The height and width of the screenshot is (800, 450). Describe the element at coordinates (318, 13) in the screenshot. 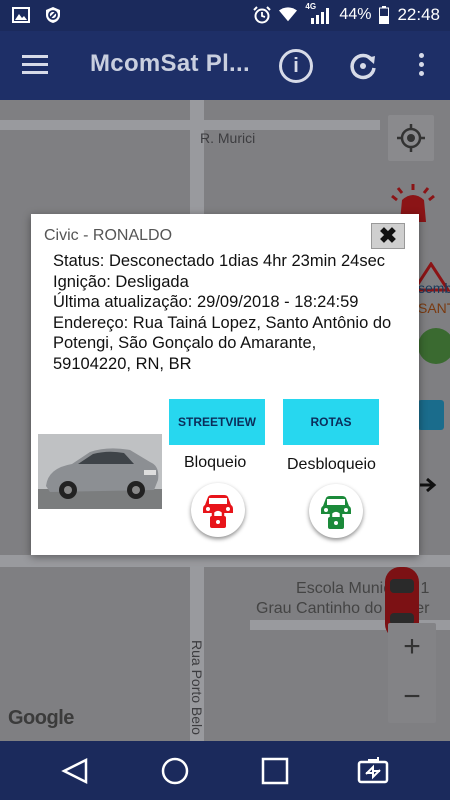

I see `cell-signal-icon: 4G` at that location.